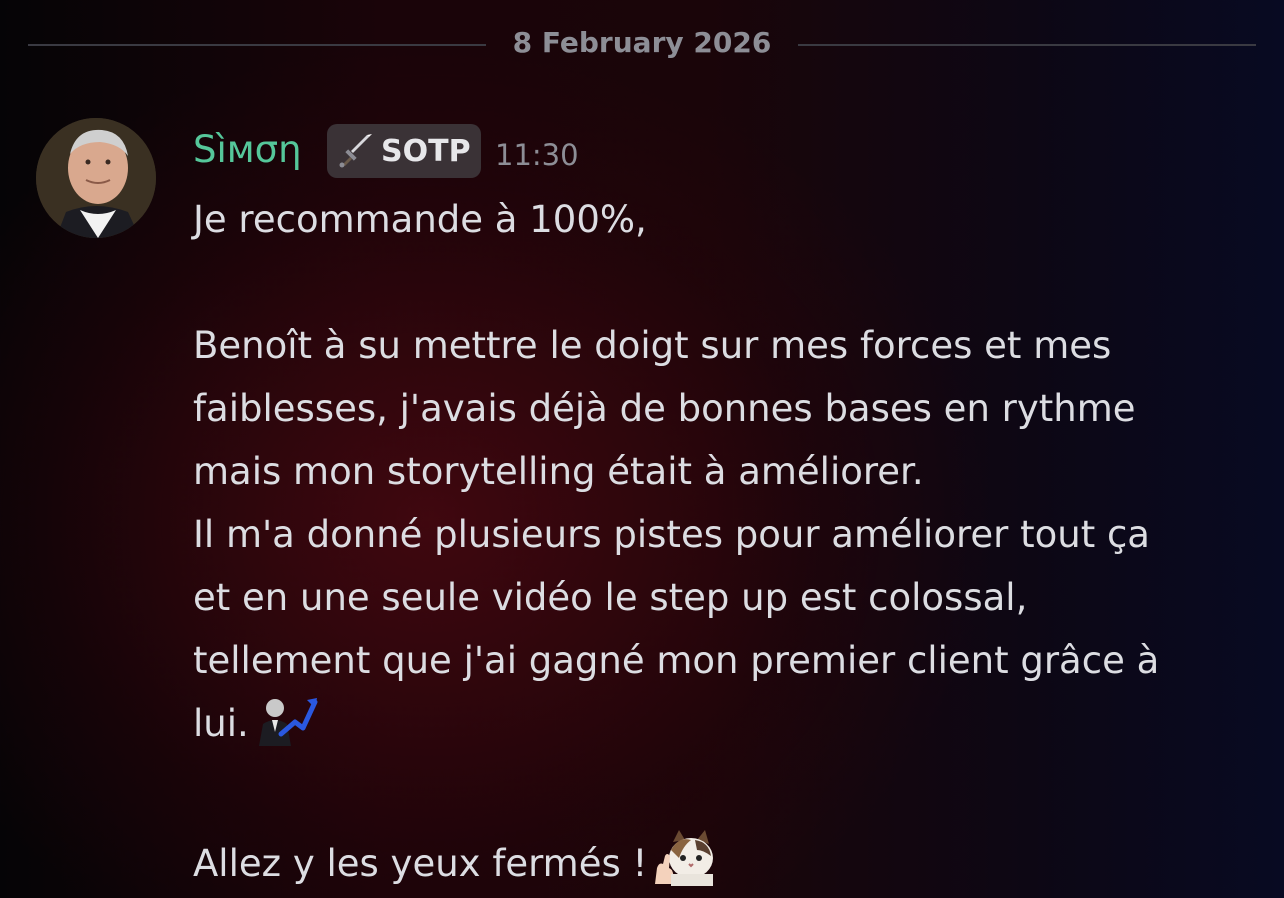 This screenshot has height=898, width=1284. I want to click on sword-icon, so click(356, 151).